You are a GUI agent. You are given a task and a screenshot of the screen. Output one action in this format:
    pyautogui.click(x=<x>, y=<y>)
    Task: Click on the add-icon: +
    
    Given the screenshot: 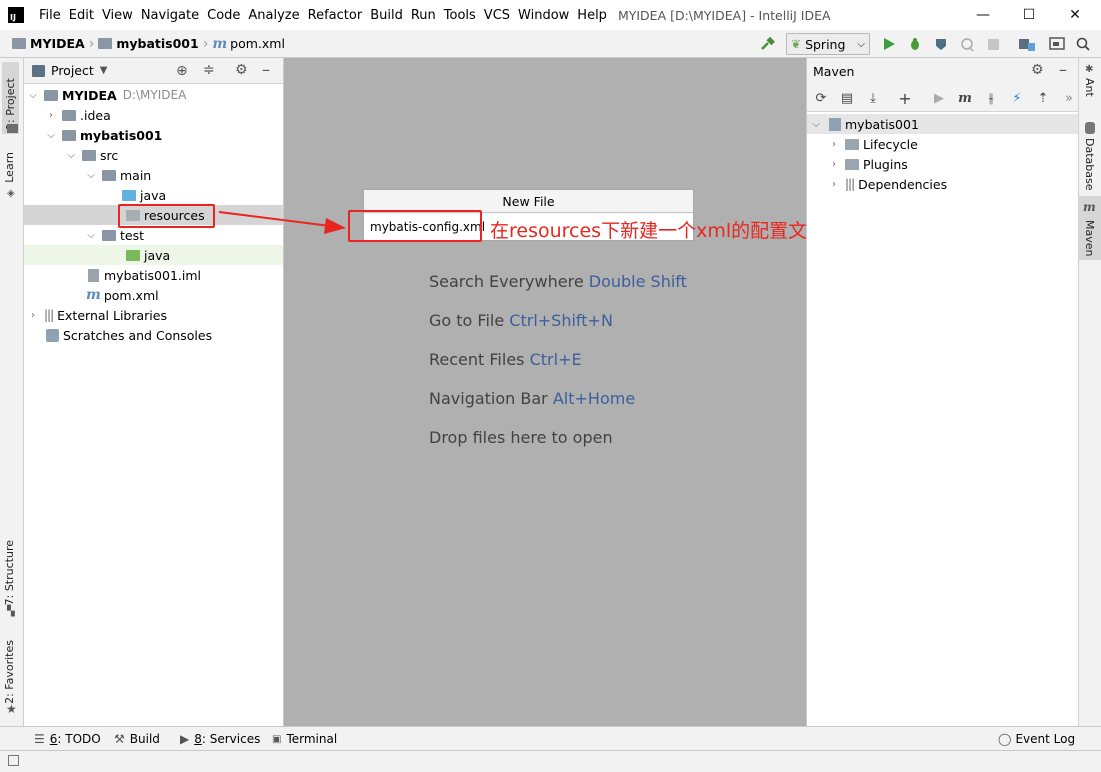 What is the action you would take?
    pyautogui.click(x=905, y=98)
    